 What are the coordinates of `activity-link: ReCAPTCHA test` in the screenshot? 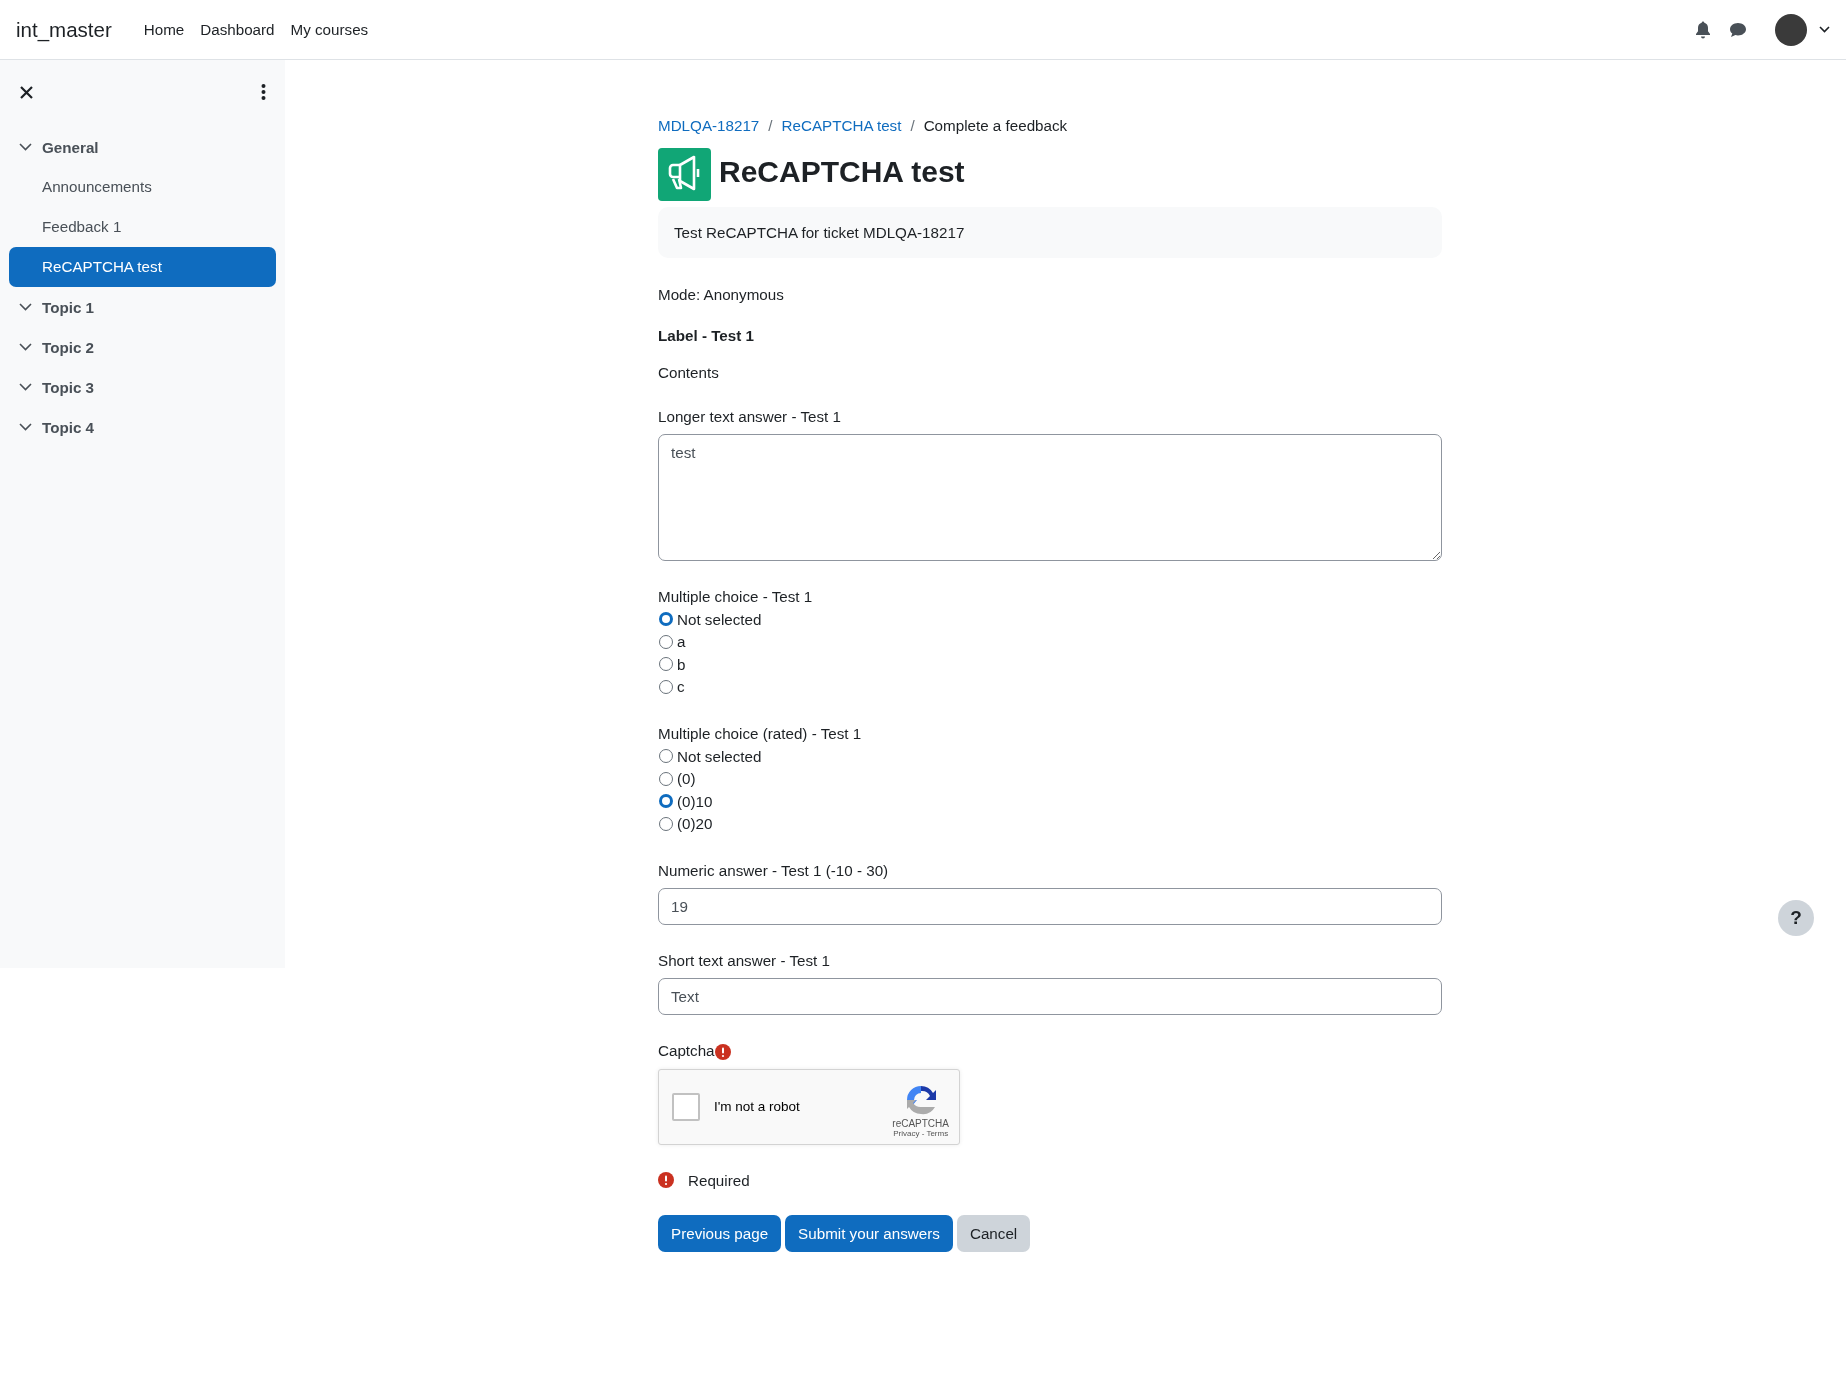 It's located at (142, 267).